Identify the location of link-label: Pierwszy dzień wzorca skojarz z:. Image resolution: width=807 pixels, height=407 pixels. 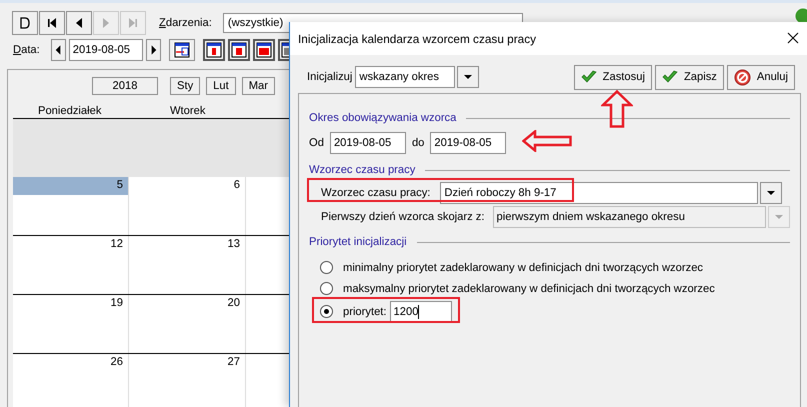
(403, 217).